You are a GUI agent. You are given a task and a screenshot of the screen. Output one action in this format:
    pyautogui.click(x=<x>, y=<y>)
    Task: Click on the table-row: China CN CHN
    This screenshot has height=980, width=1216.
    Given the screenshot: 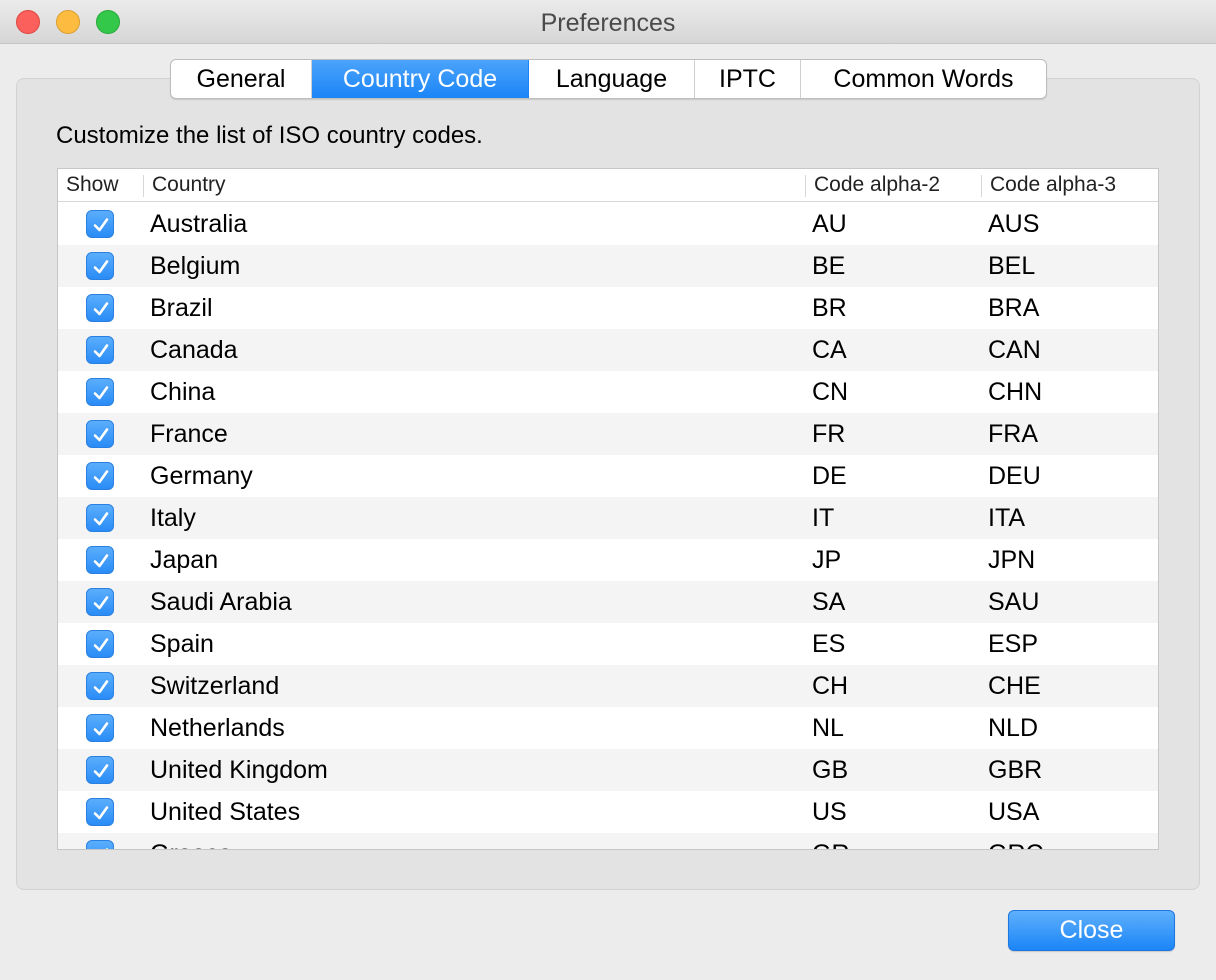 What is the action you would take?
    pyautogui.click(x=608, y=392)
    